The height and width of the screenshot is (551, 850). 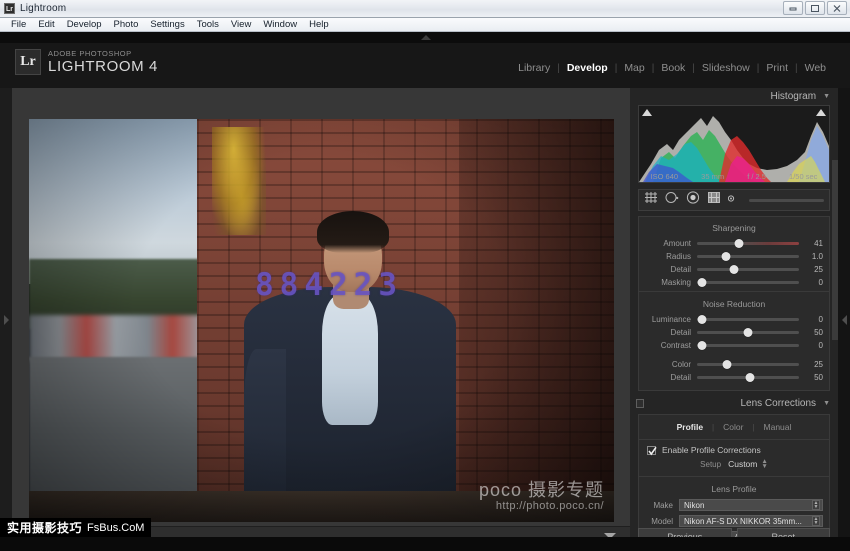 What do you see at coordinates (690, 427) in the screenshot?
I see `tab-profile: Profile` at bounding box center [690, 427].